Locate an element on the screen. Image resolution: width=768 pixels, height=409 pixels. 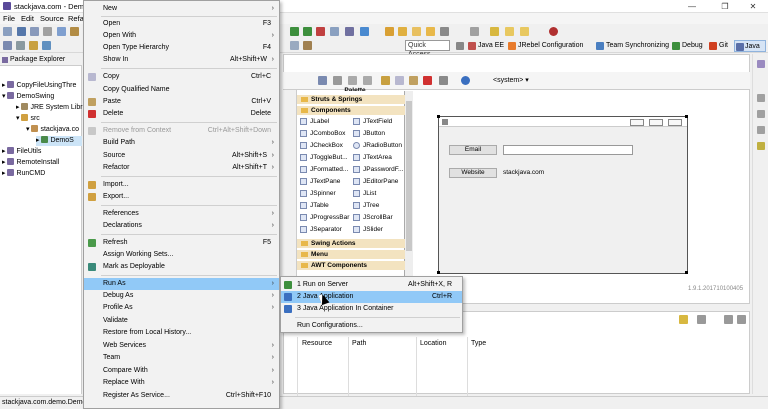
palette-jcombobox: JComboBox is located at coordinates (322, 133).